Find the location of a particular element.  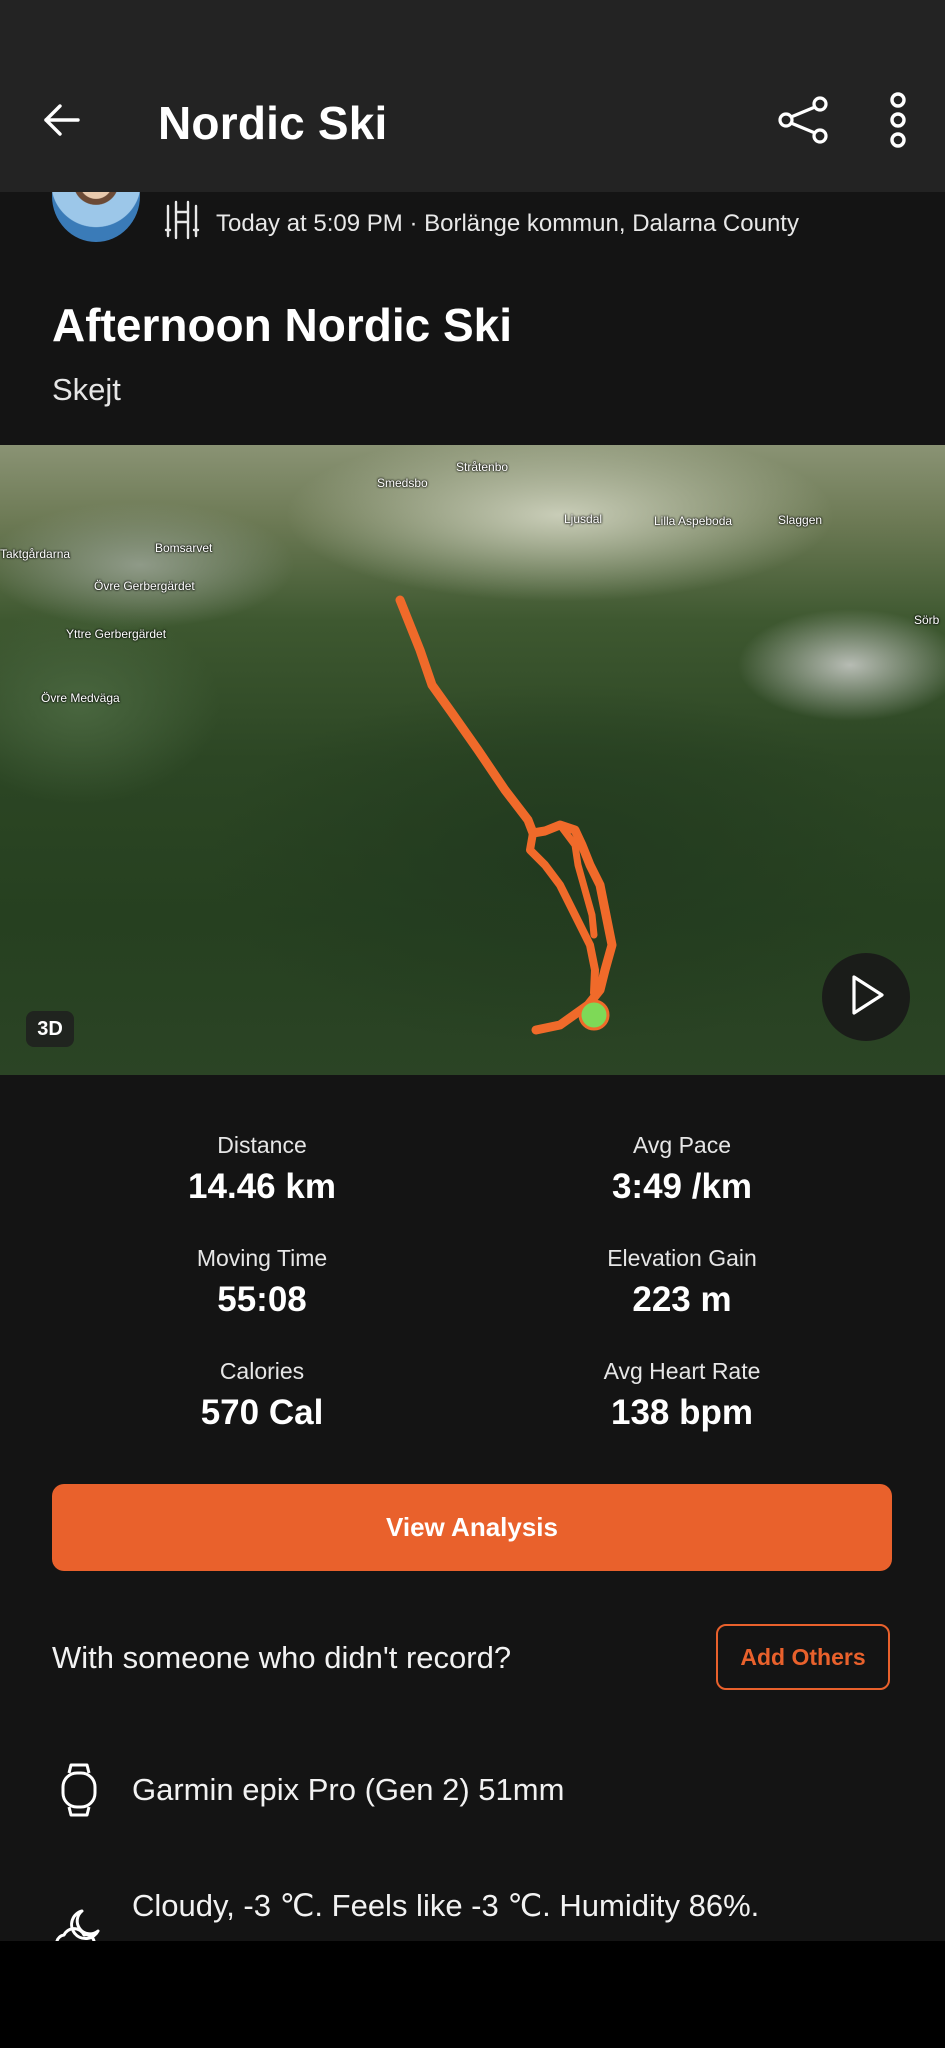

activity-title: Afternoon Nordic Ski is located at coordinates (282, 325).